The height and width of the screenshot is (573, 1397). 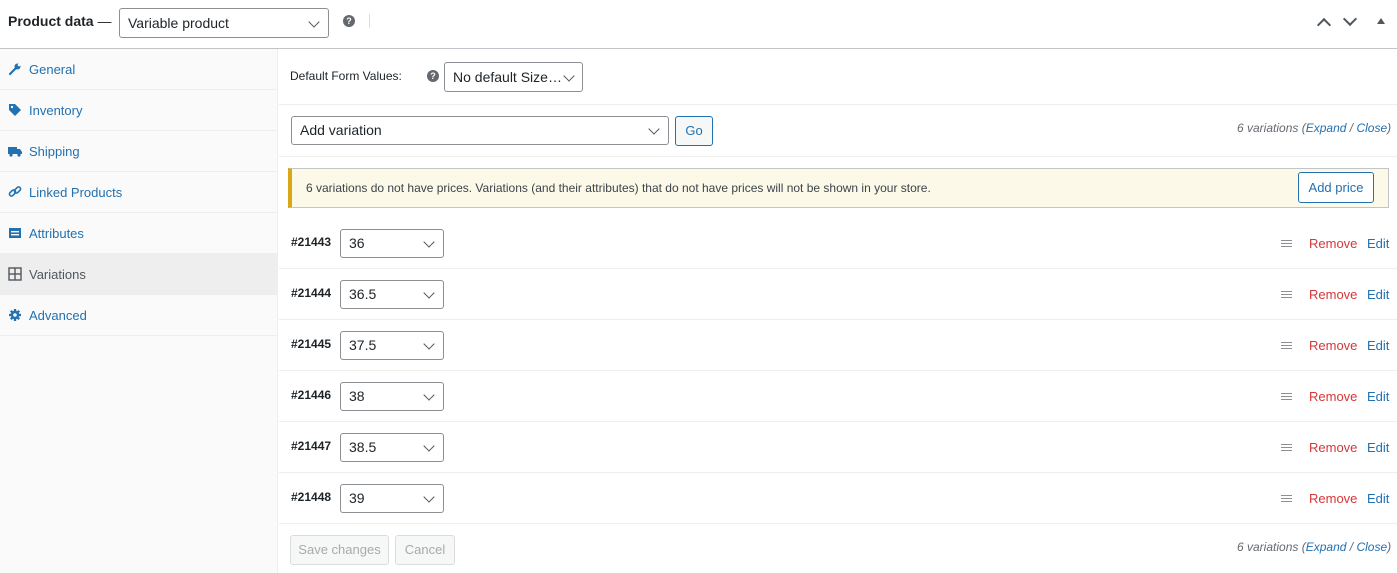 What do you see at coordinates (392, 243) in the screenshot?
I see `variation-size-select: 36` at bounding box center [392, 243].